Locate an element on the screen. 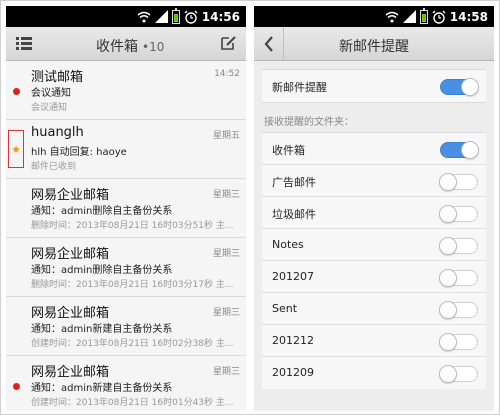 This screenshot has height=415, width=500. folder-label: 201207 is located at coordinates (293, 276).